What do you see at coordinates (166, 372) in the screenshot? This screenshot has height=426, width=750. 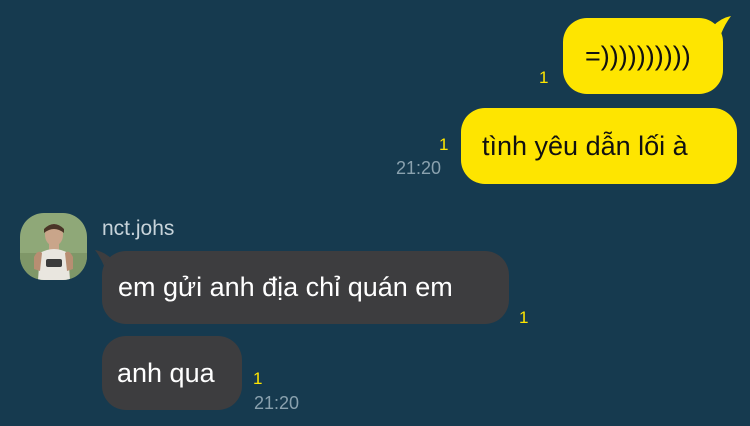 I see `message-text: anh qua` at bounding box center [166, 372].